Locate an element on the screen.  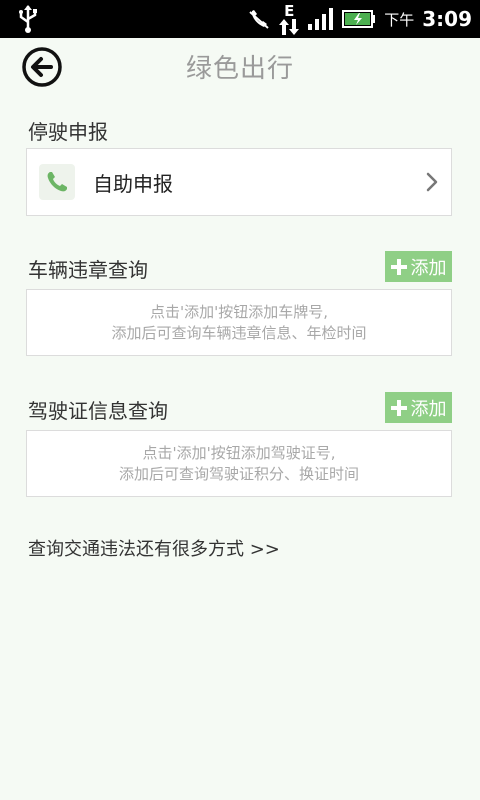
add-vehicle-button: 添加 is located at coordinates (418, 266).